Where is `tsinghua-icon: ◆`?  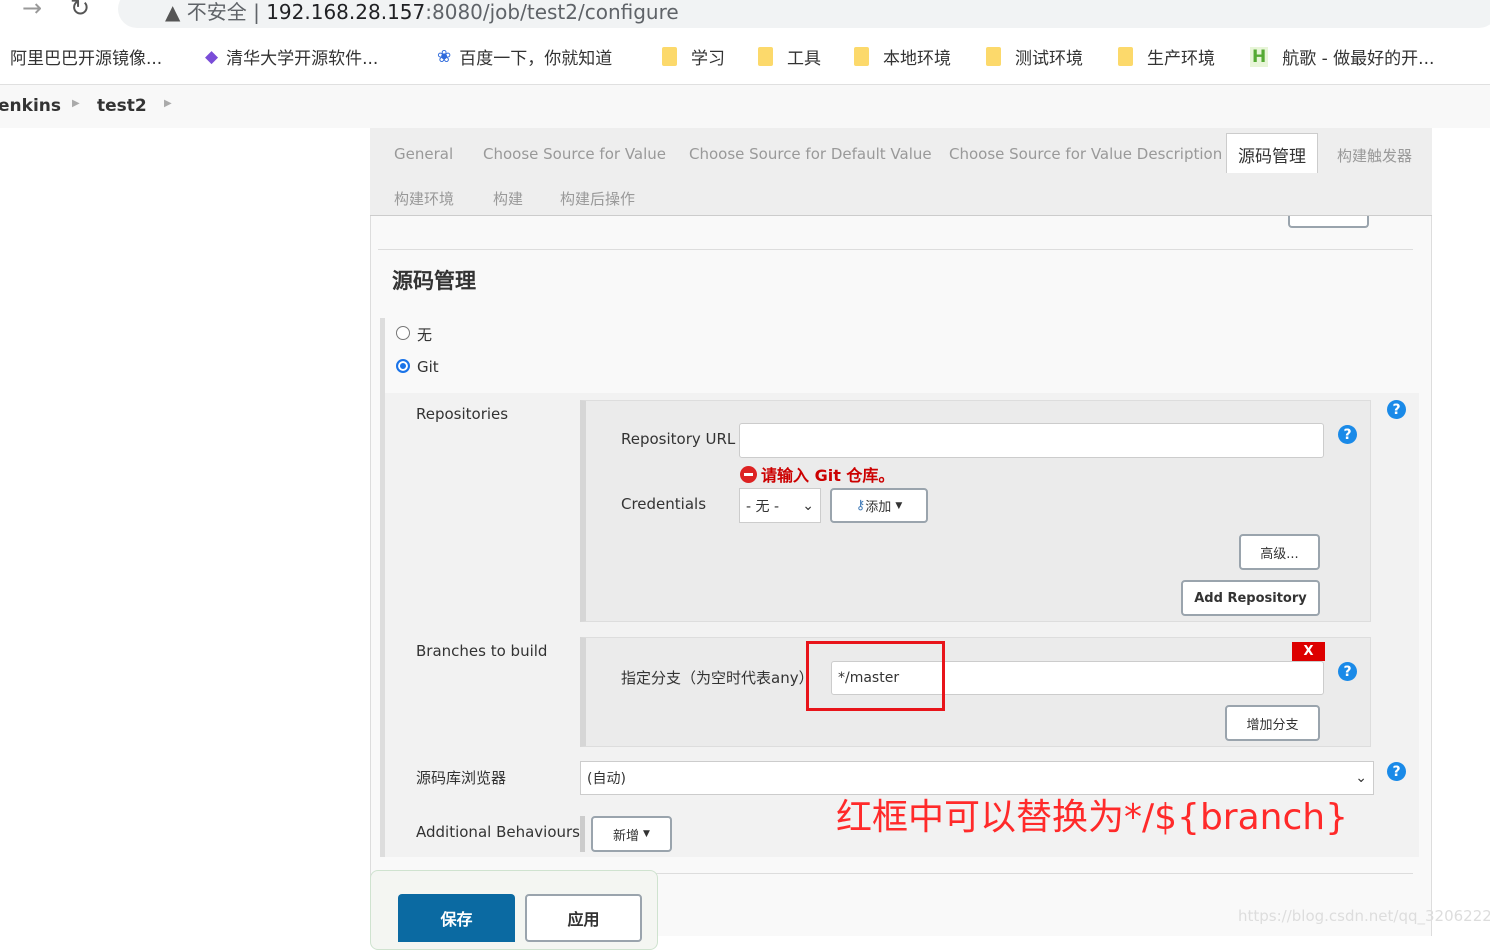 tsinghua-icon: ◆ is located at coordinates (212, 56).